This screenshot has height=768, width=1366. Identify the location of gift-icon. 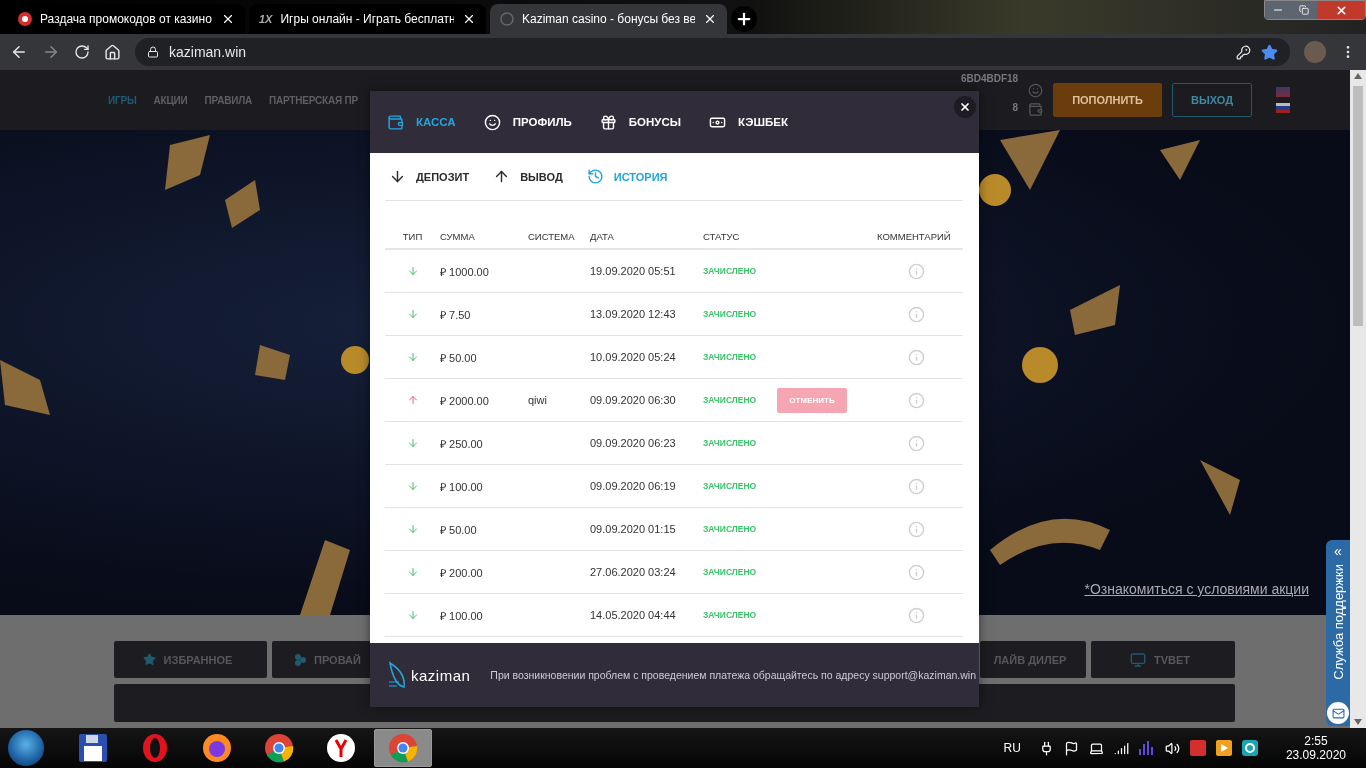
(608, 122).